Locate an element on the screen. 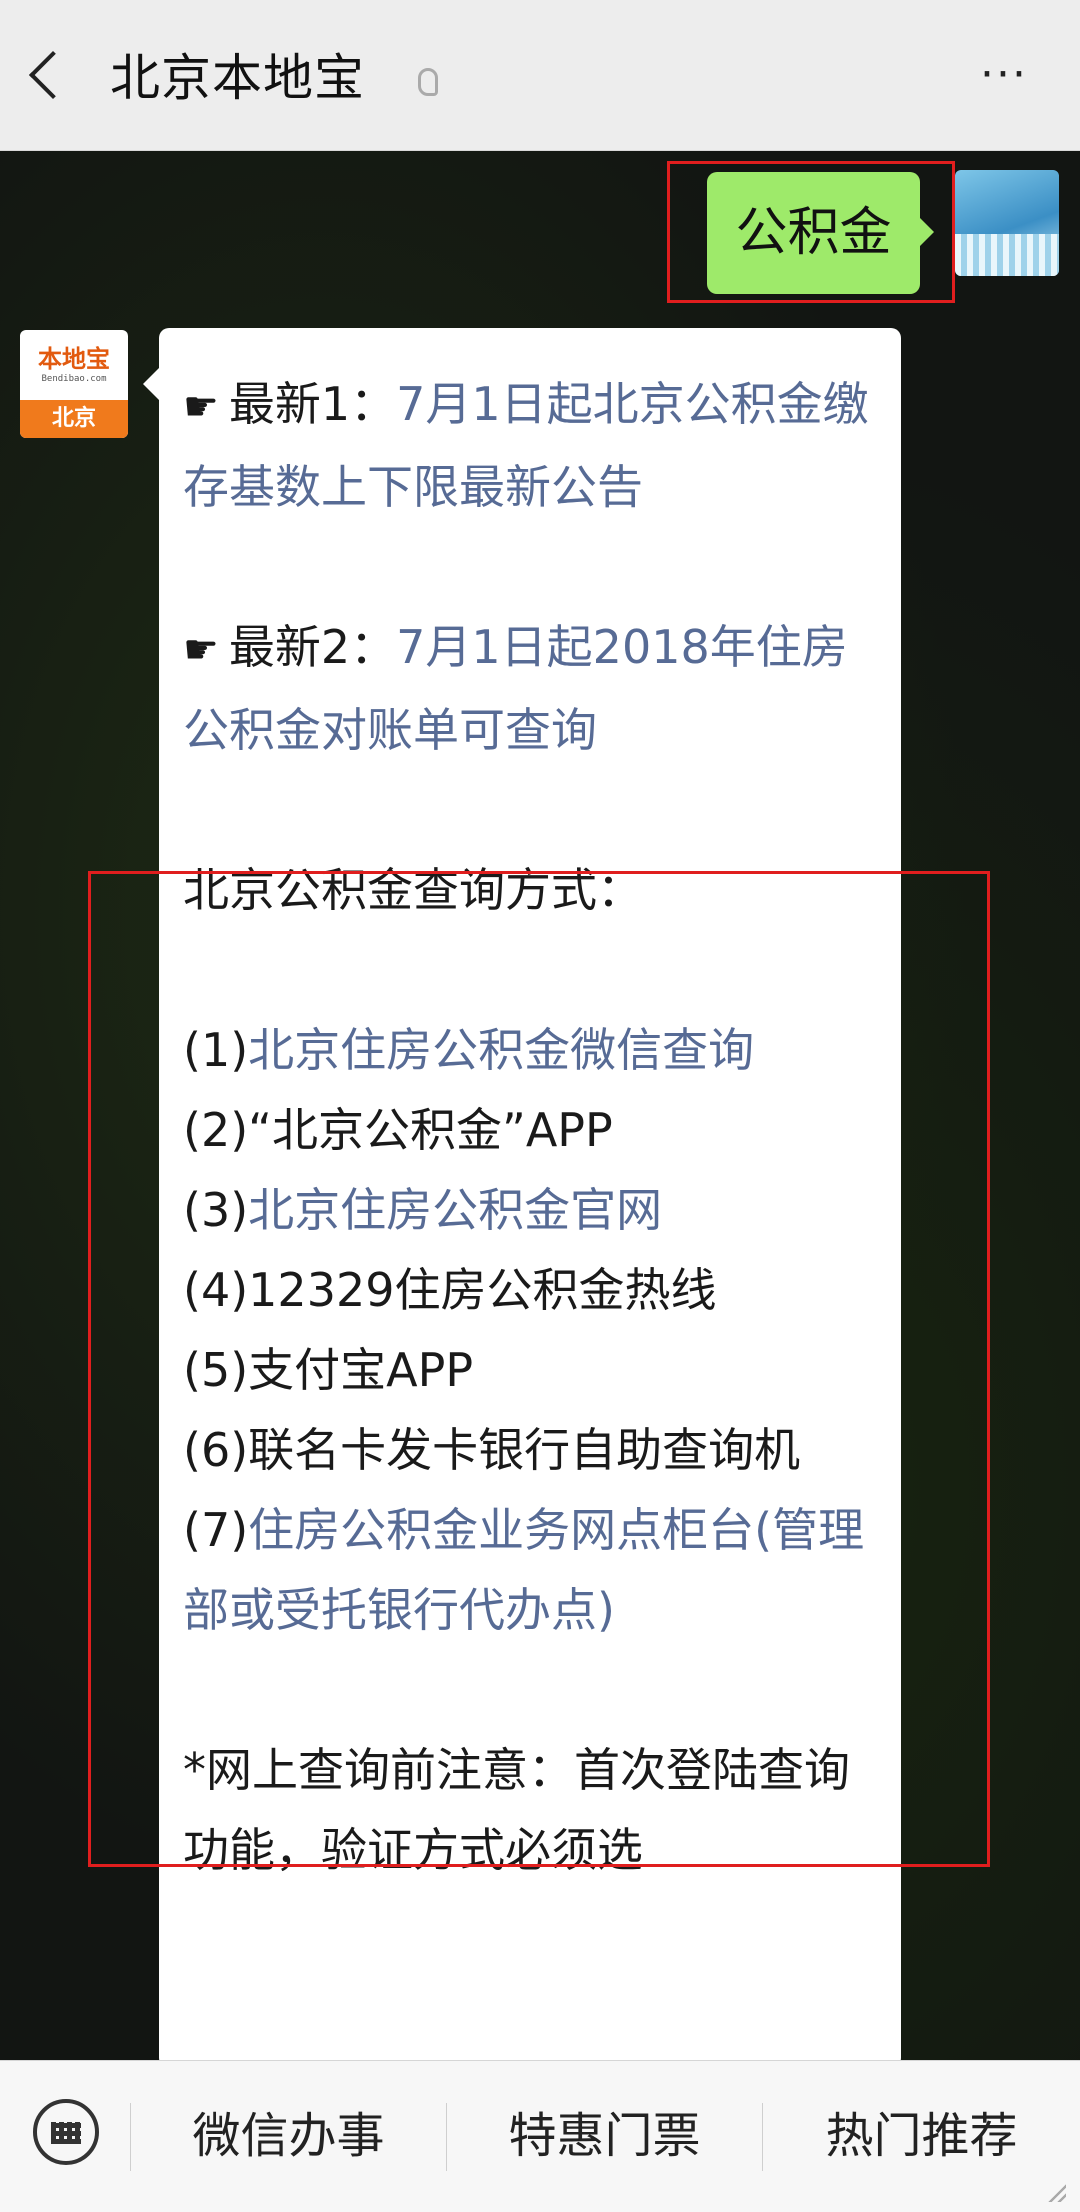  menu-item-wechat-services: 微信办事 is located at coordinates (288, 2136).